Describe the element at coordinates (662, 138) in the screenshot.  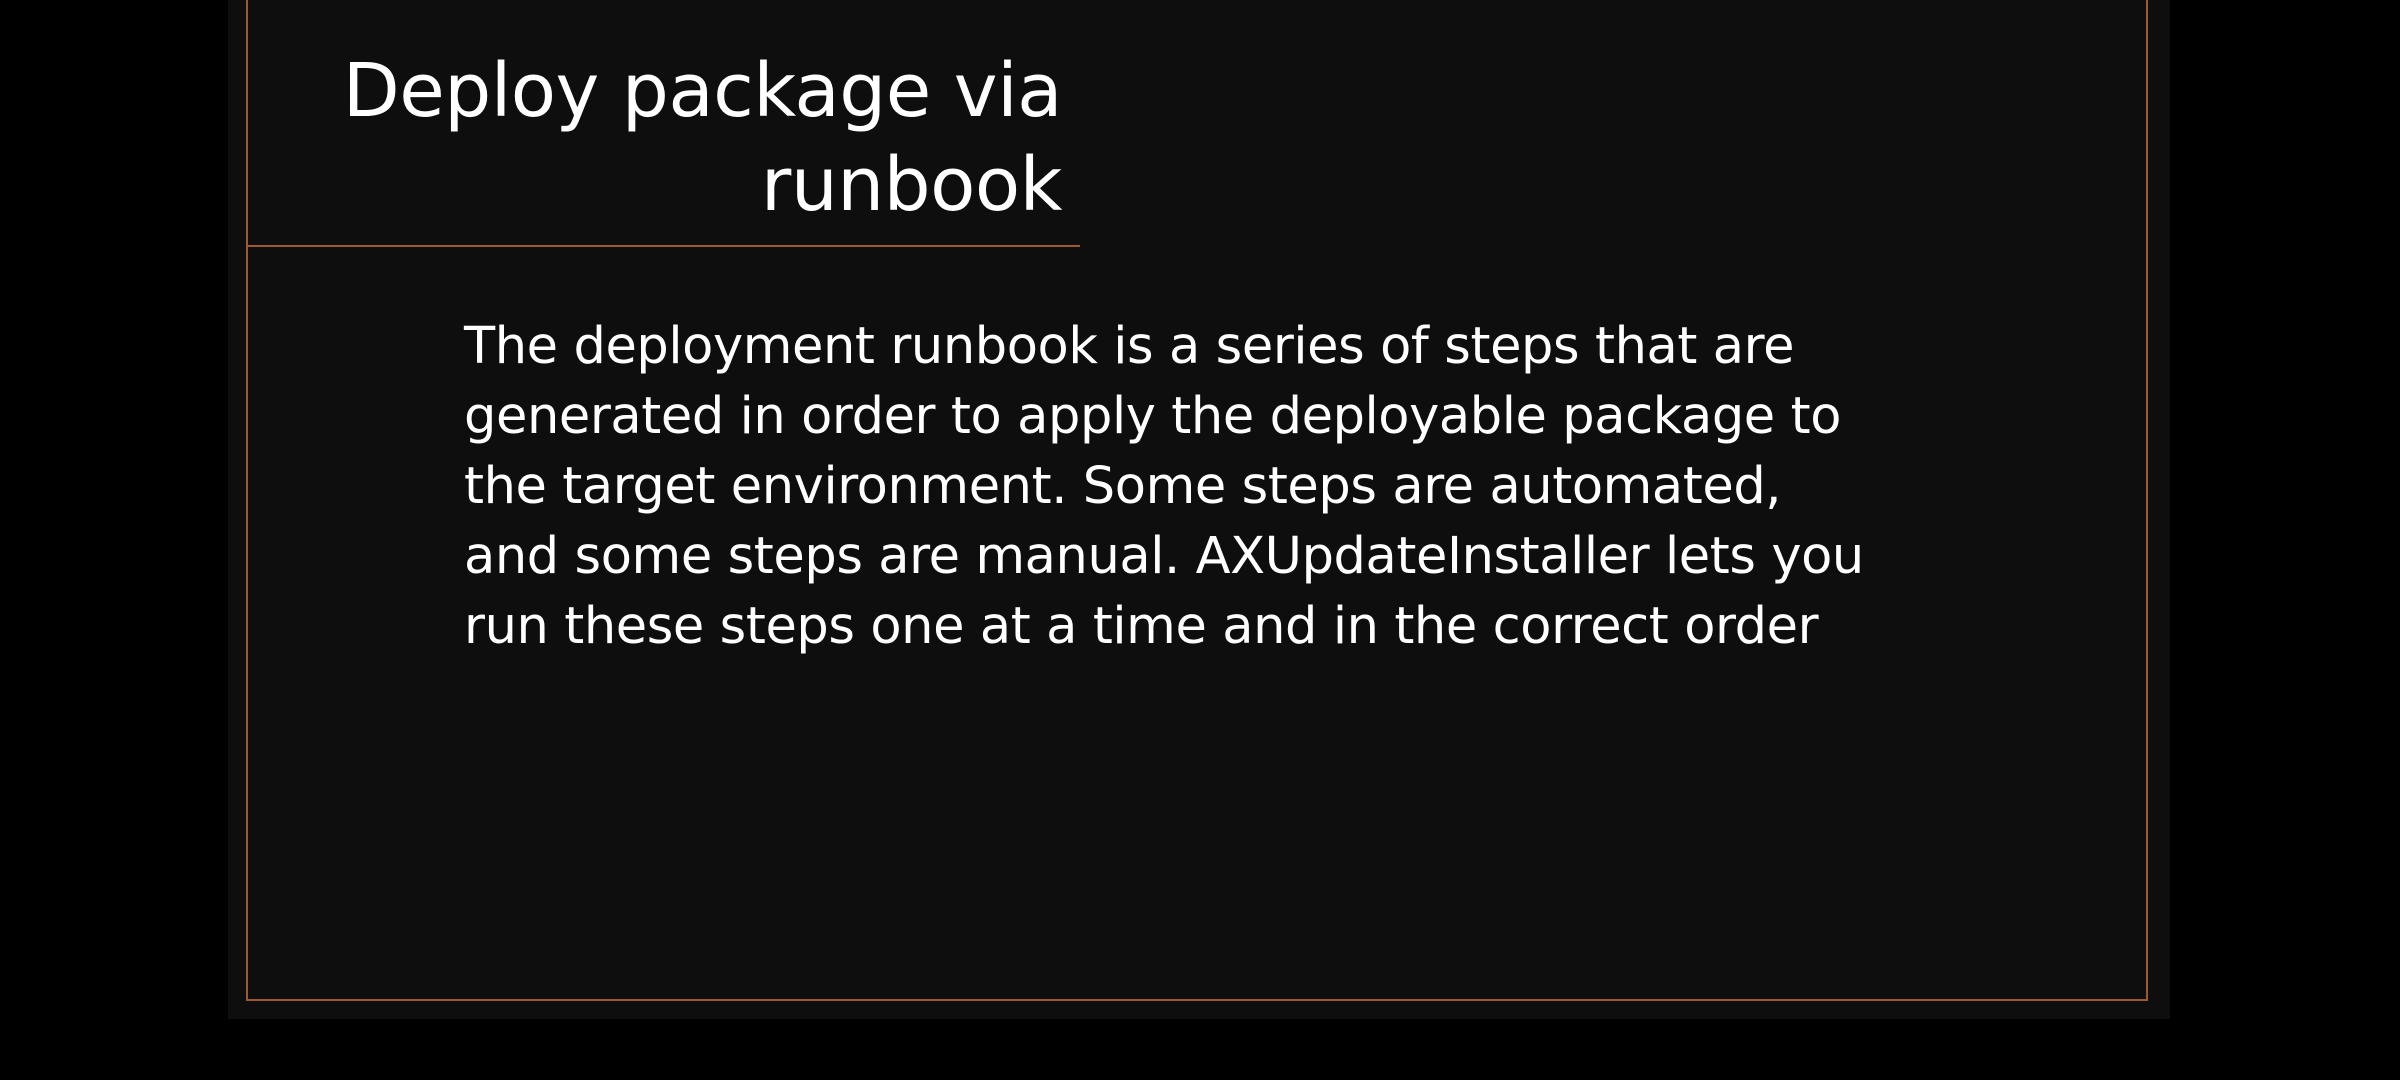
I see `slide-title: Deploy package via runbook` at that location.